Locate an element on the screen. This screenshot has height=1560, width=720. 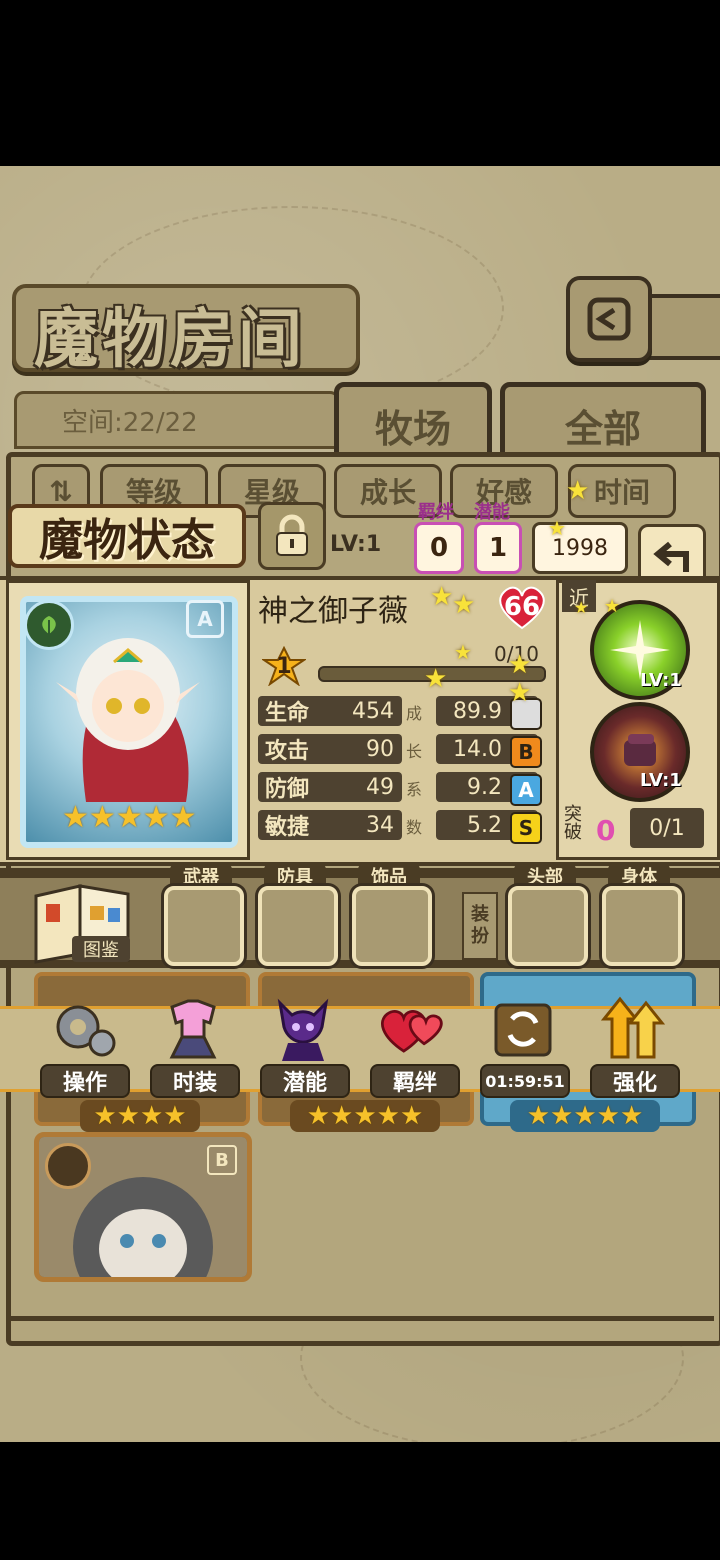
equip-slot-body is located at coordinates (642, 926).